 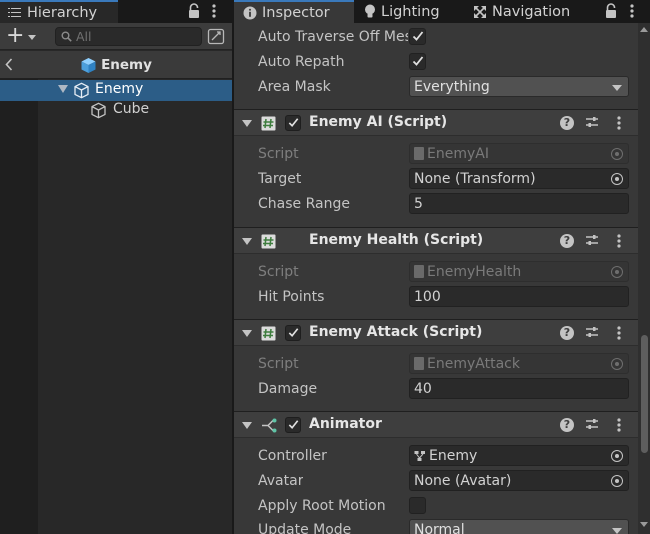 I want to click on tab-lighting: Lighting, so click(x=416, y=11).